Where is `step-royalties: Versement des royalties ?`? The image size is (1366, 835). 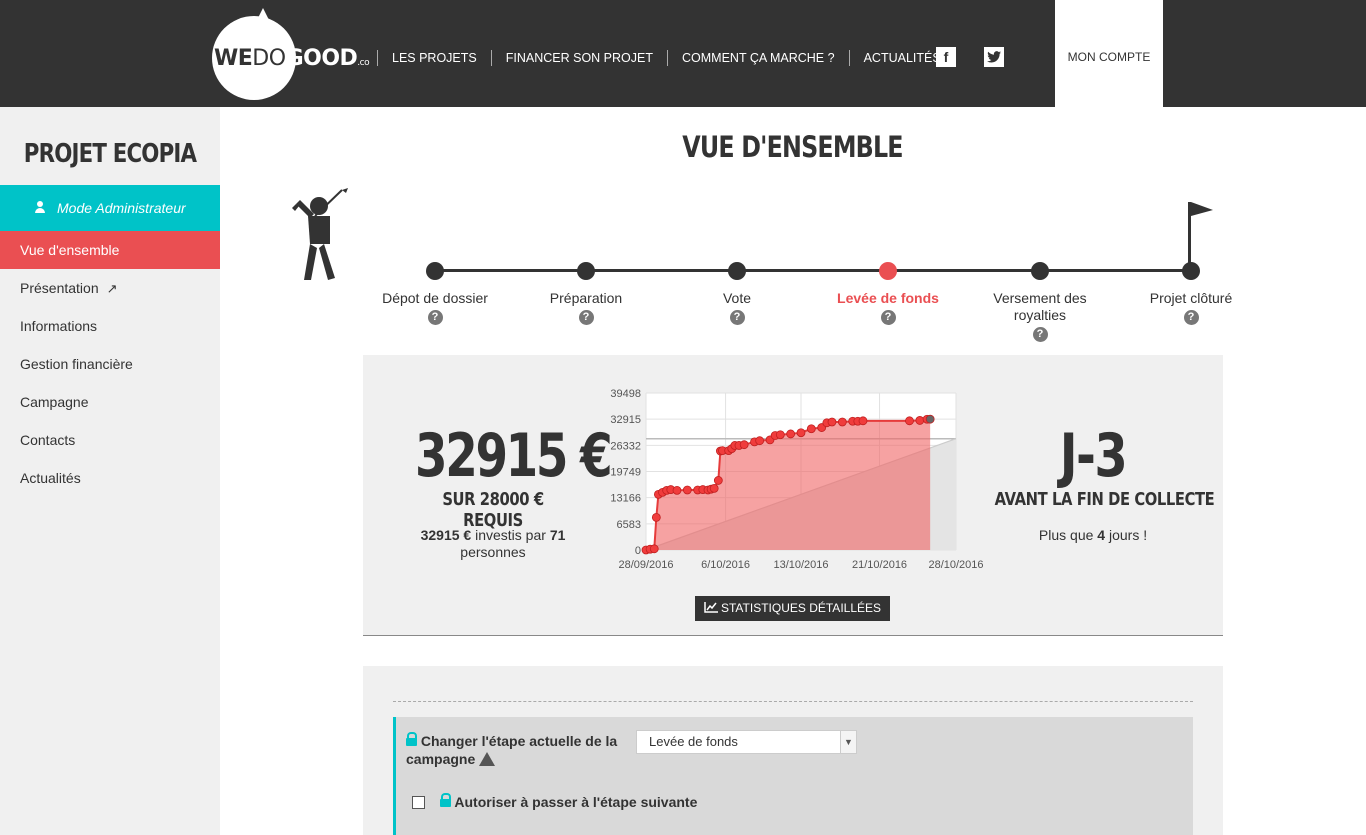 step-royalties: Versement des royalties ? is located at coordinates (1040, 302).